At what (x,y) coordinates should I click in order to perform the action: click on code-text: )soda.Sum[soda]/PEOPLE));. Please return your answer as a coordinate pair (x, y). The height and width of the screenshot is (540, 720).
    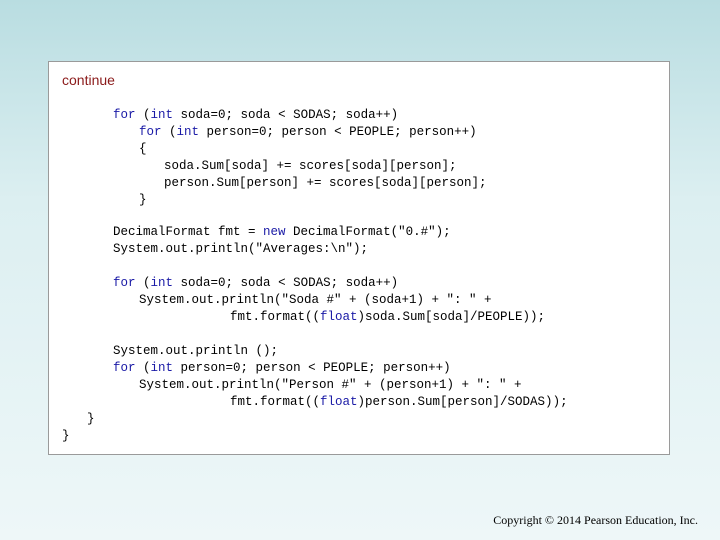
    Looking at the image, I should click on (451, 317).